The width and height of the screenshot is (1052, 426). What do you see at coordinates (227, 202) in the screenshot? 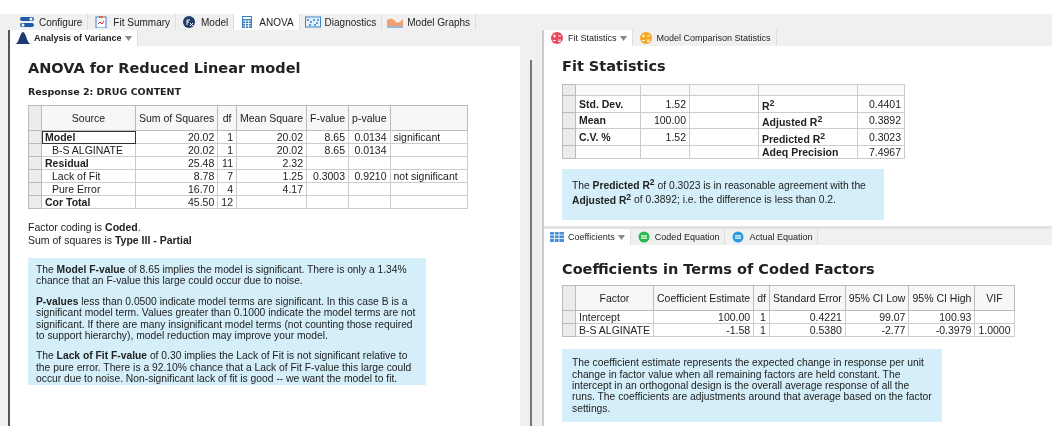
I see `table-cell: 12` at bounding box center [227, 202].